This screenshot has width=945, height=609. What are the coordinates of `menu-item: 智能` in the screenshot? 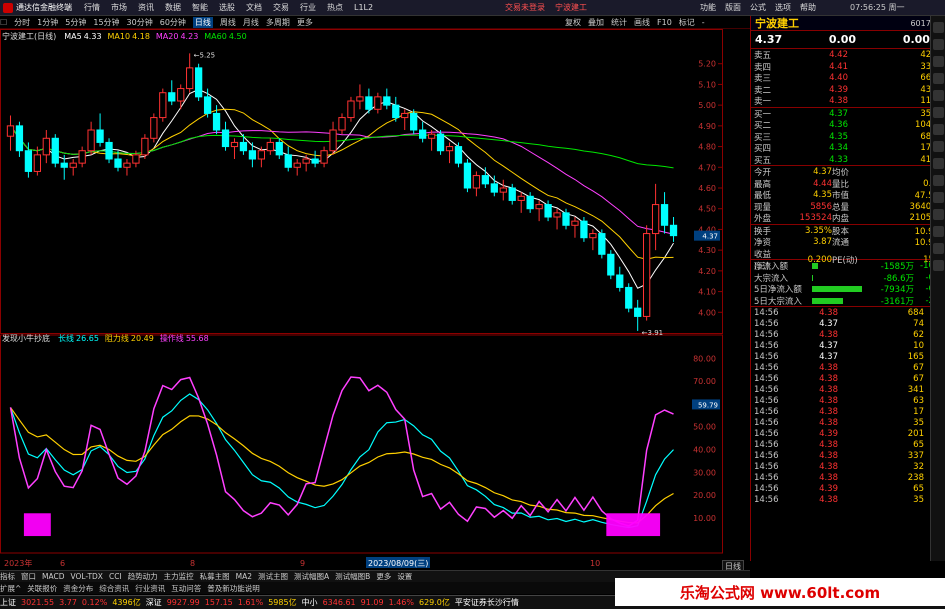 It's located at (200, 7).